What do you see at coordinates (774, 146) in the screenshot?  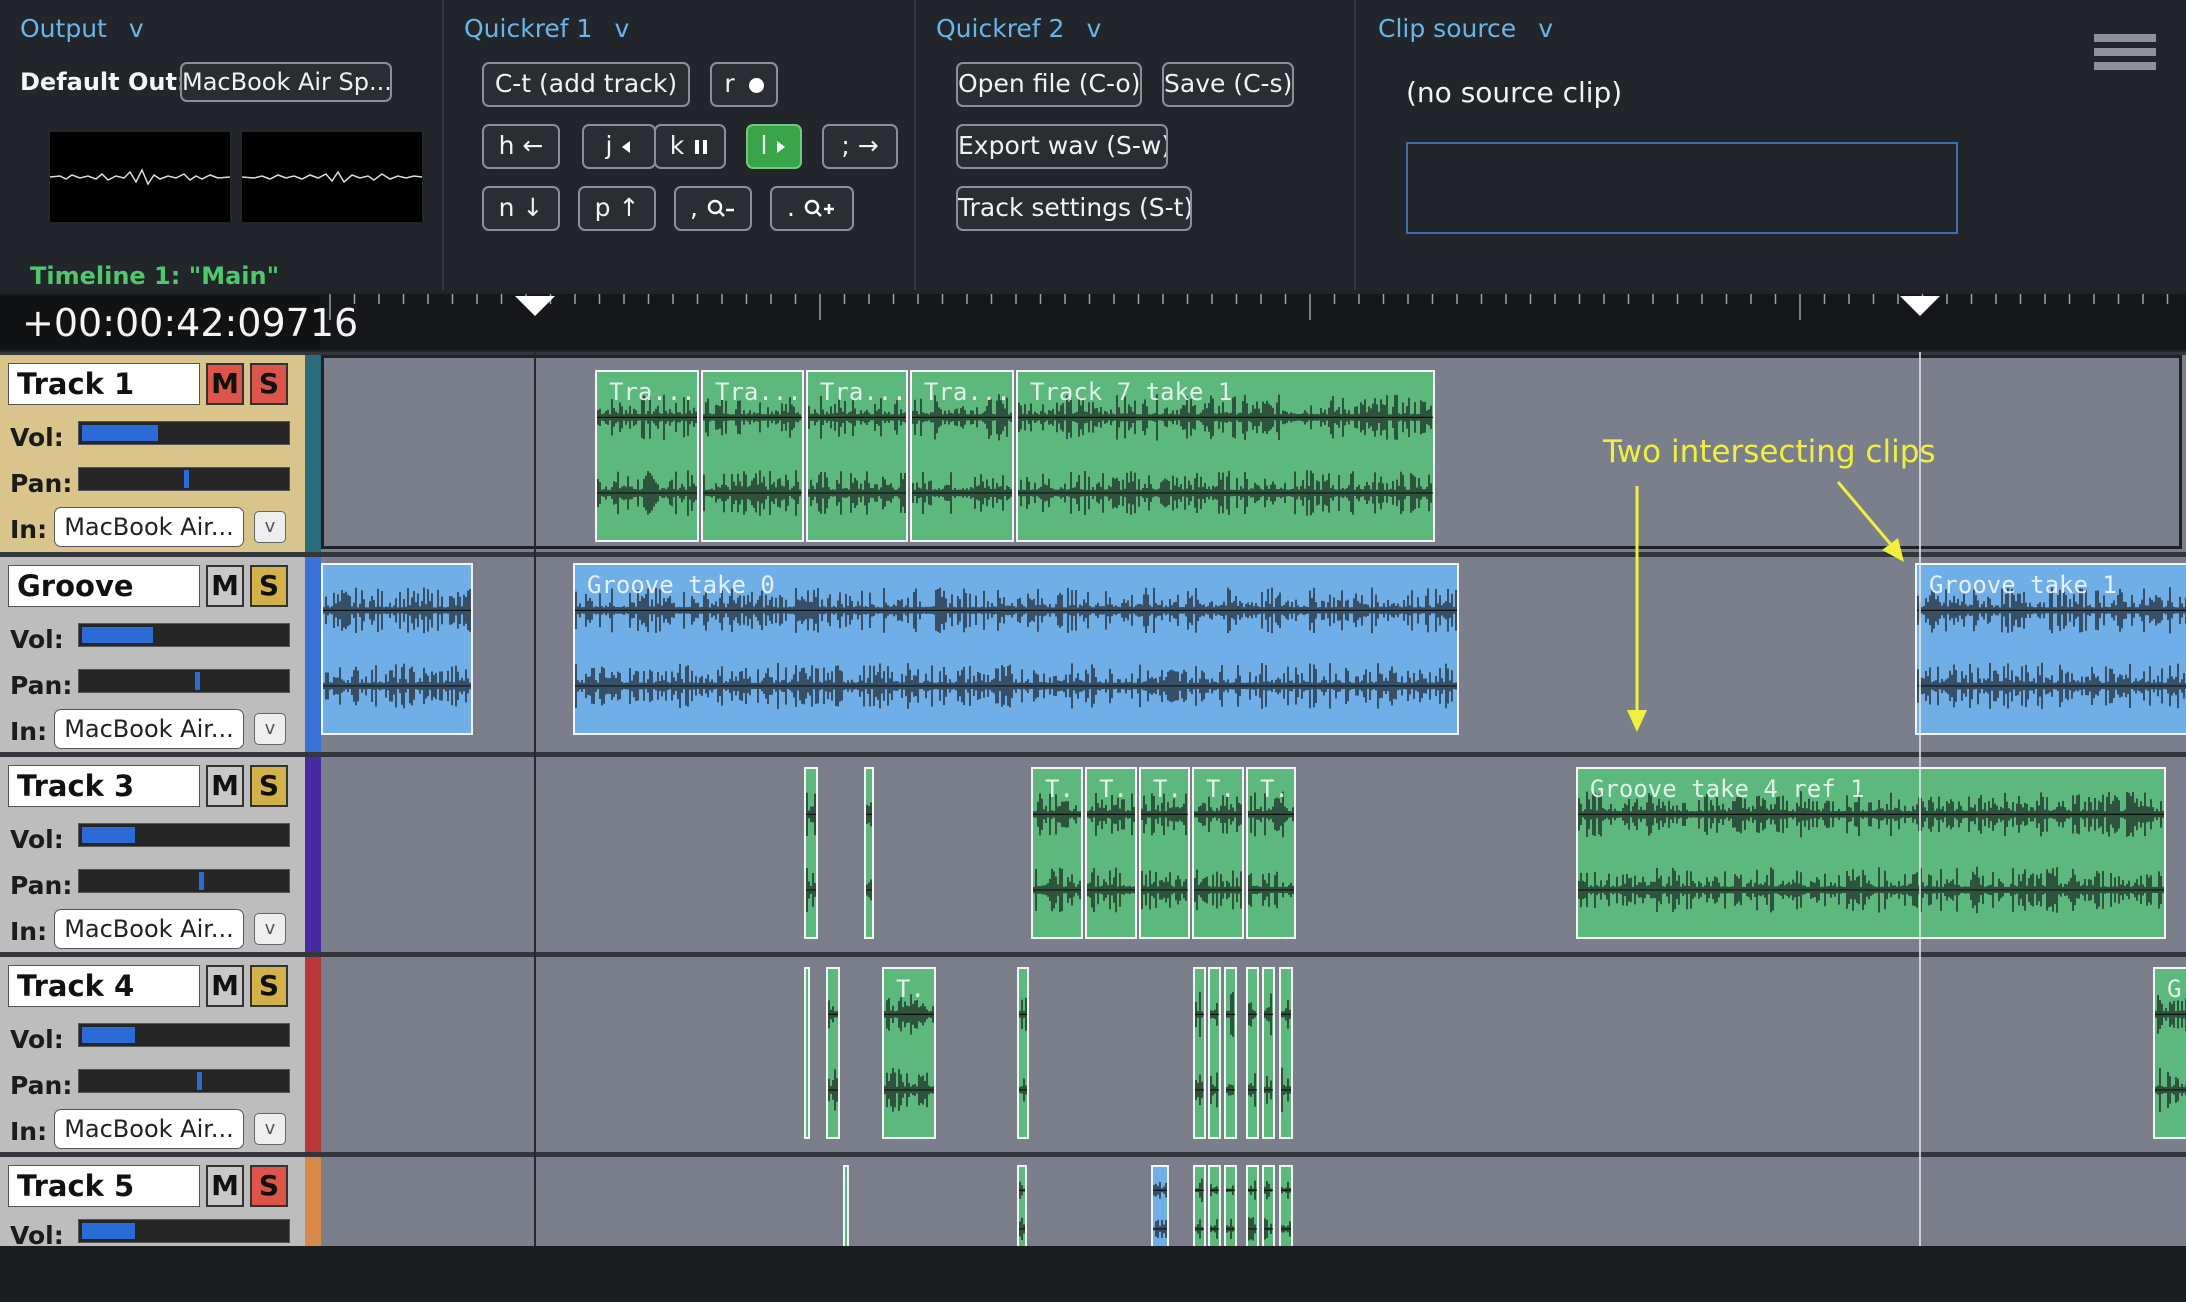 I see `play-button: l` at bounding box center [774, 146].